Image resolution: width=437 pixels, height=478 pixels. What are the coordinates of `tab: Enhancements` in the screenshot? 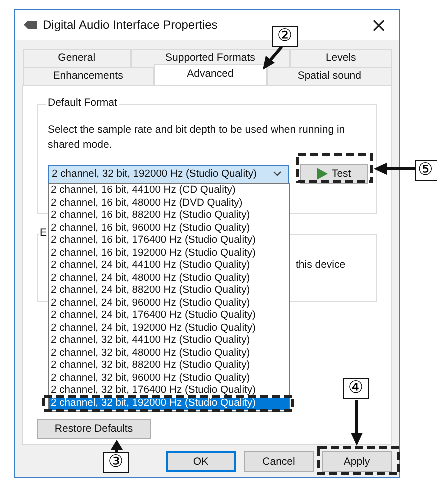 It's located at (88, 76).